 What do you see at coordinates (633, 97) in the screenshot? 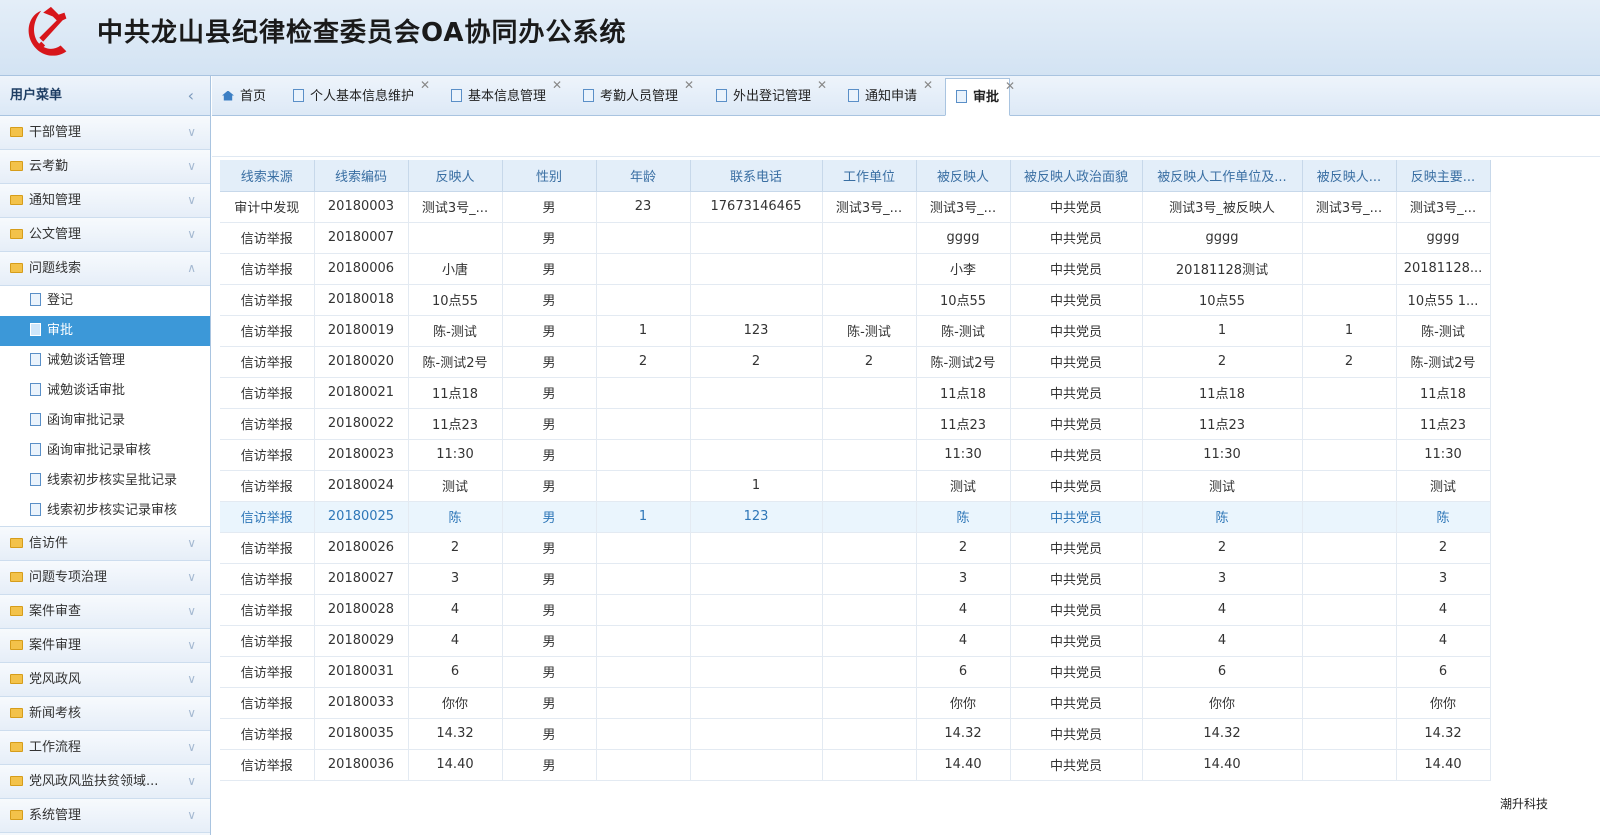
I see `tab-3: 考勤人员管理 ✕` at bounding box center [633, 97].